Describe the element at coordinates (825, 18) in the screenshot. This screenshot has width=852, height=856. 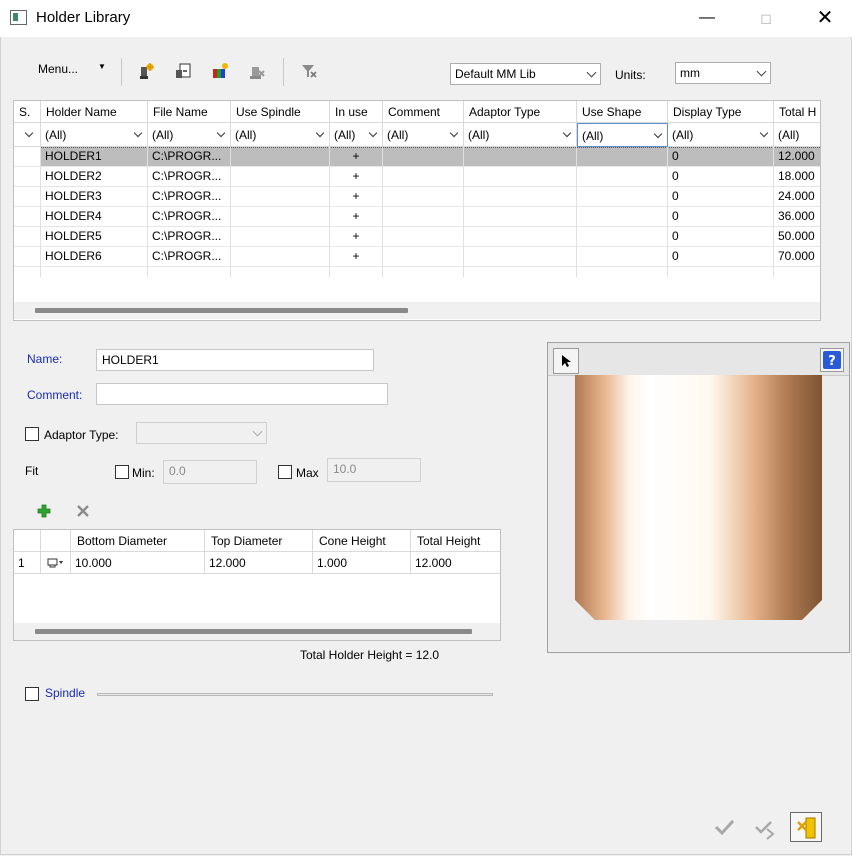
I see `close-button: ✕` at that location.